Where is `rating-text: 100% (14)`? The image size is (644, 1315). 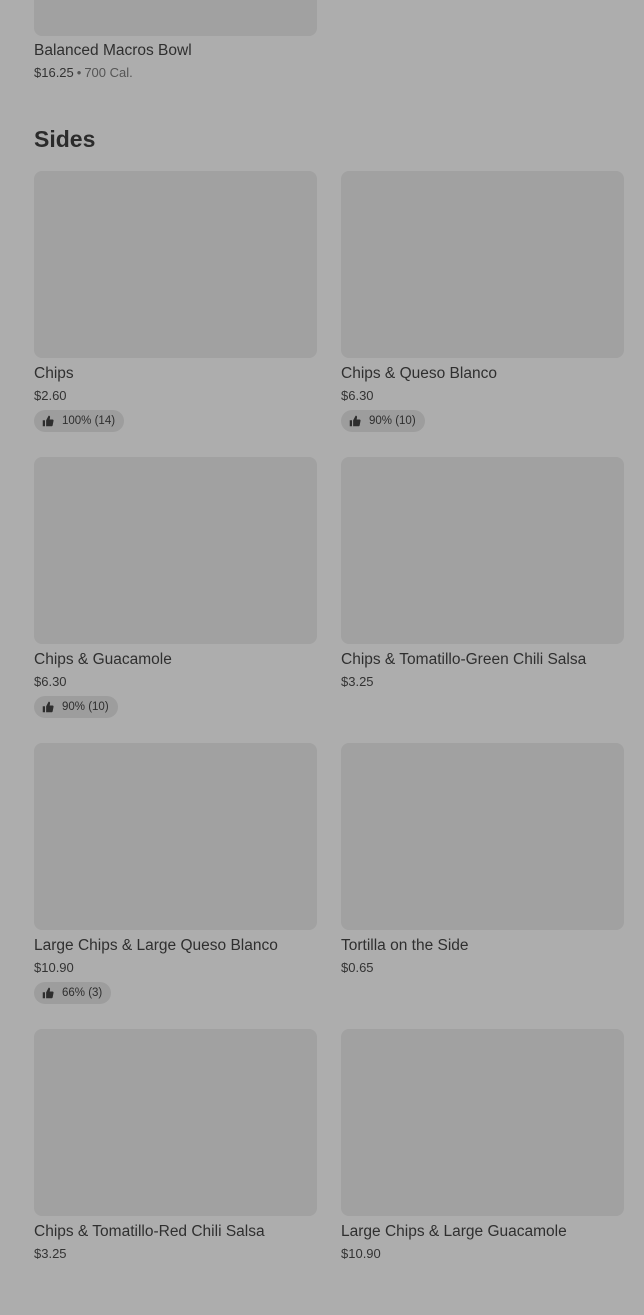
rating-text: 100% (14) is located at coordinates (89, 421).